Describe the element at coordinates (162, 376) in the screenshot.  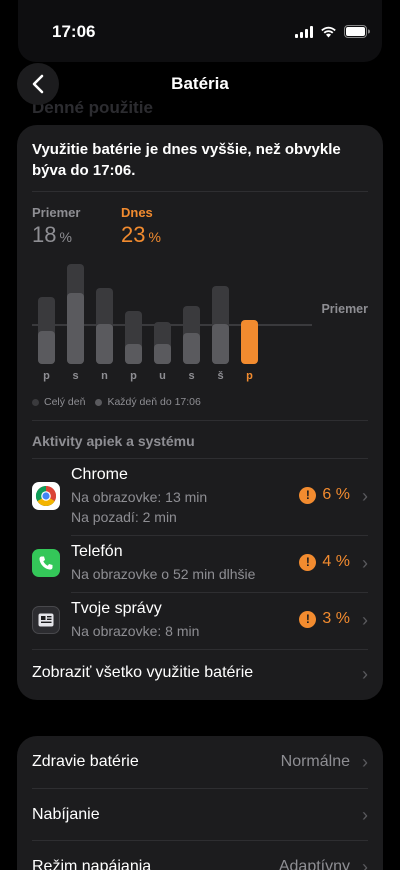
I see `chart-day-label: u` at that location.